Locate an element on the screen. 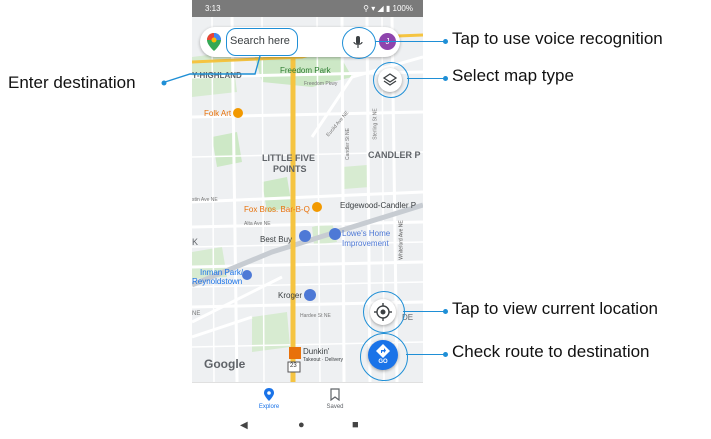  label-freedom-park: Freedom Park is located at coordinates (305, 70).